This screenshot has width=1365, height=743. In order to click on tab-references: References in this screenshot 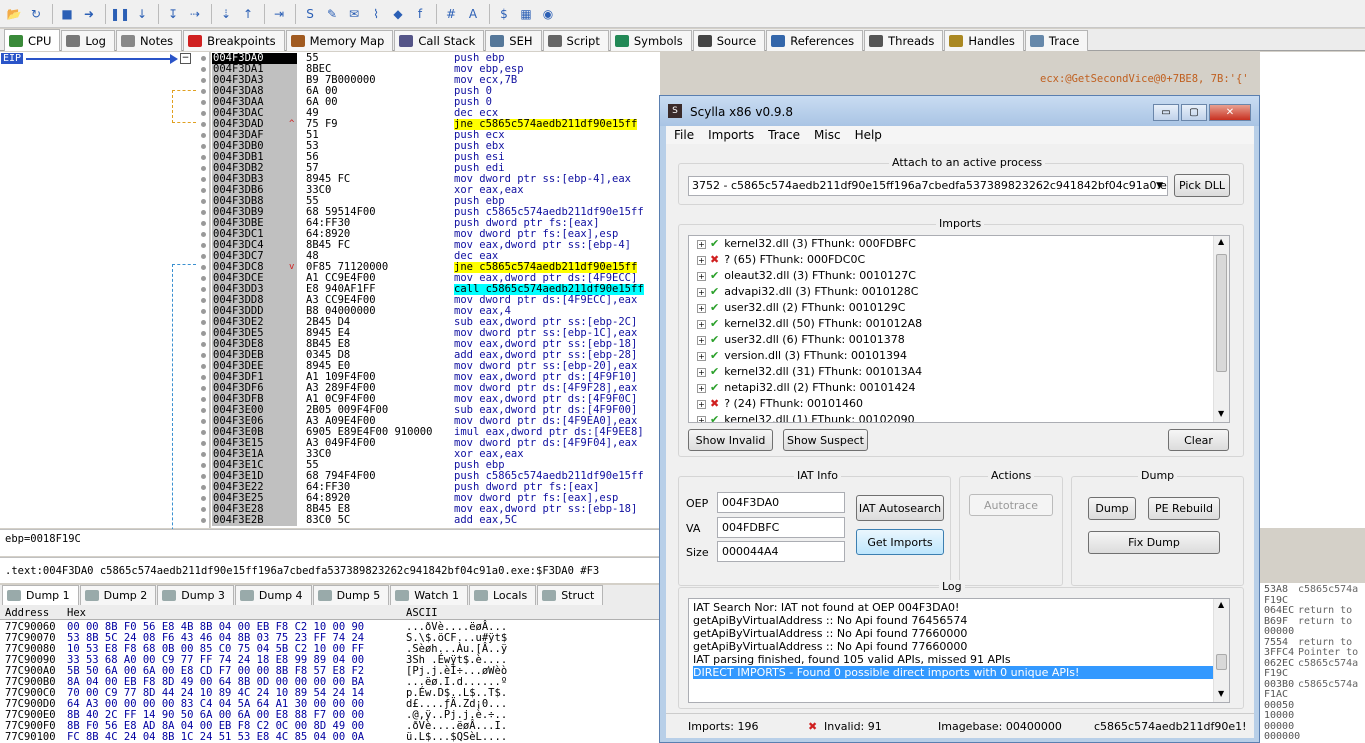, I will do `click(815, 40)`.